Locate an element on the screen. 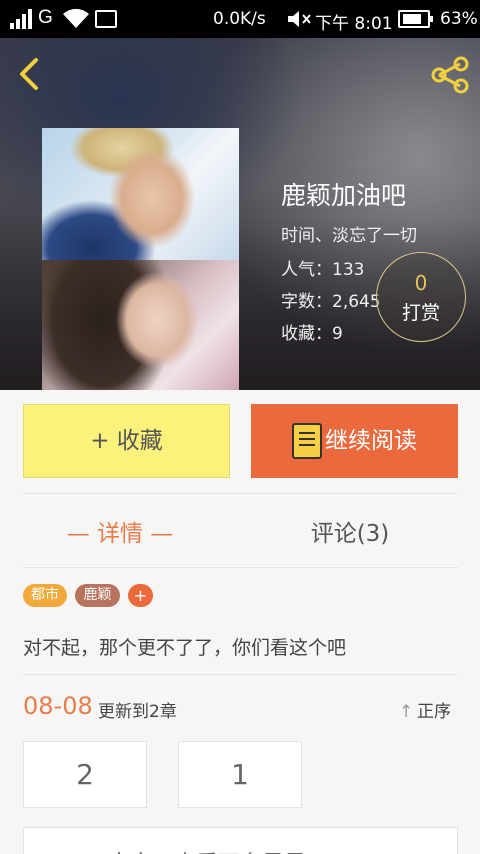 Image resolution: width=480 pixels, height=854 pixels. network-type: G is located at coordinates (45, 17).